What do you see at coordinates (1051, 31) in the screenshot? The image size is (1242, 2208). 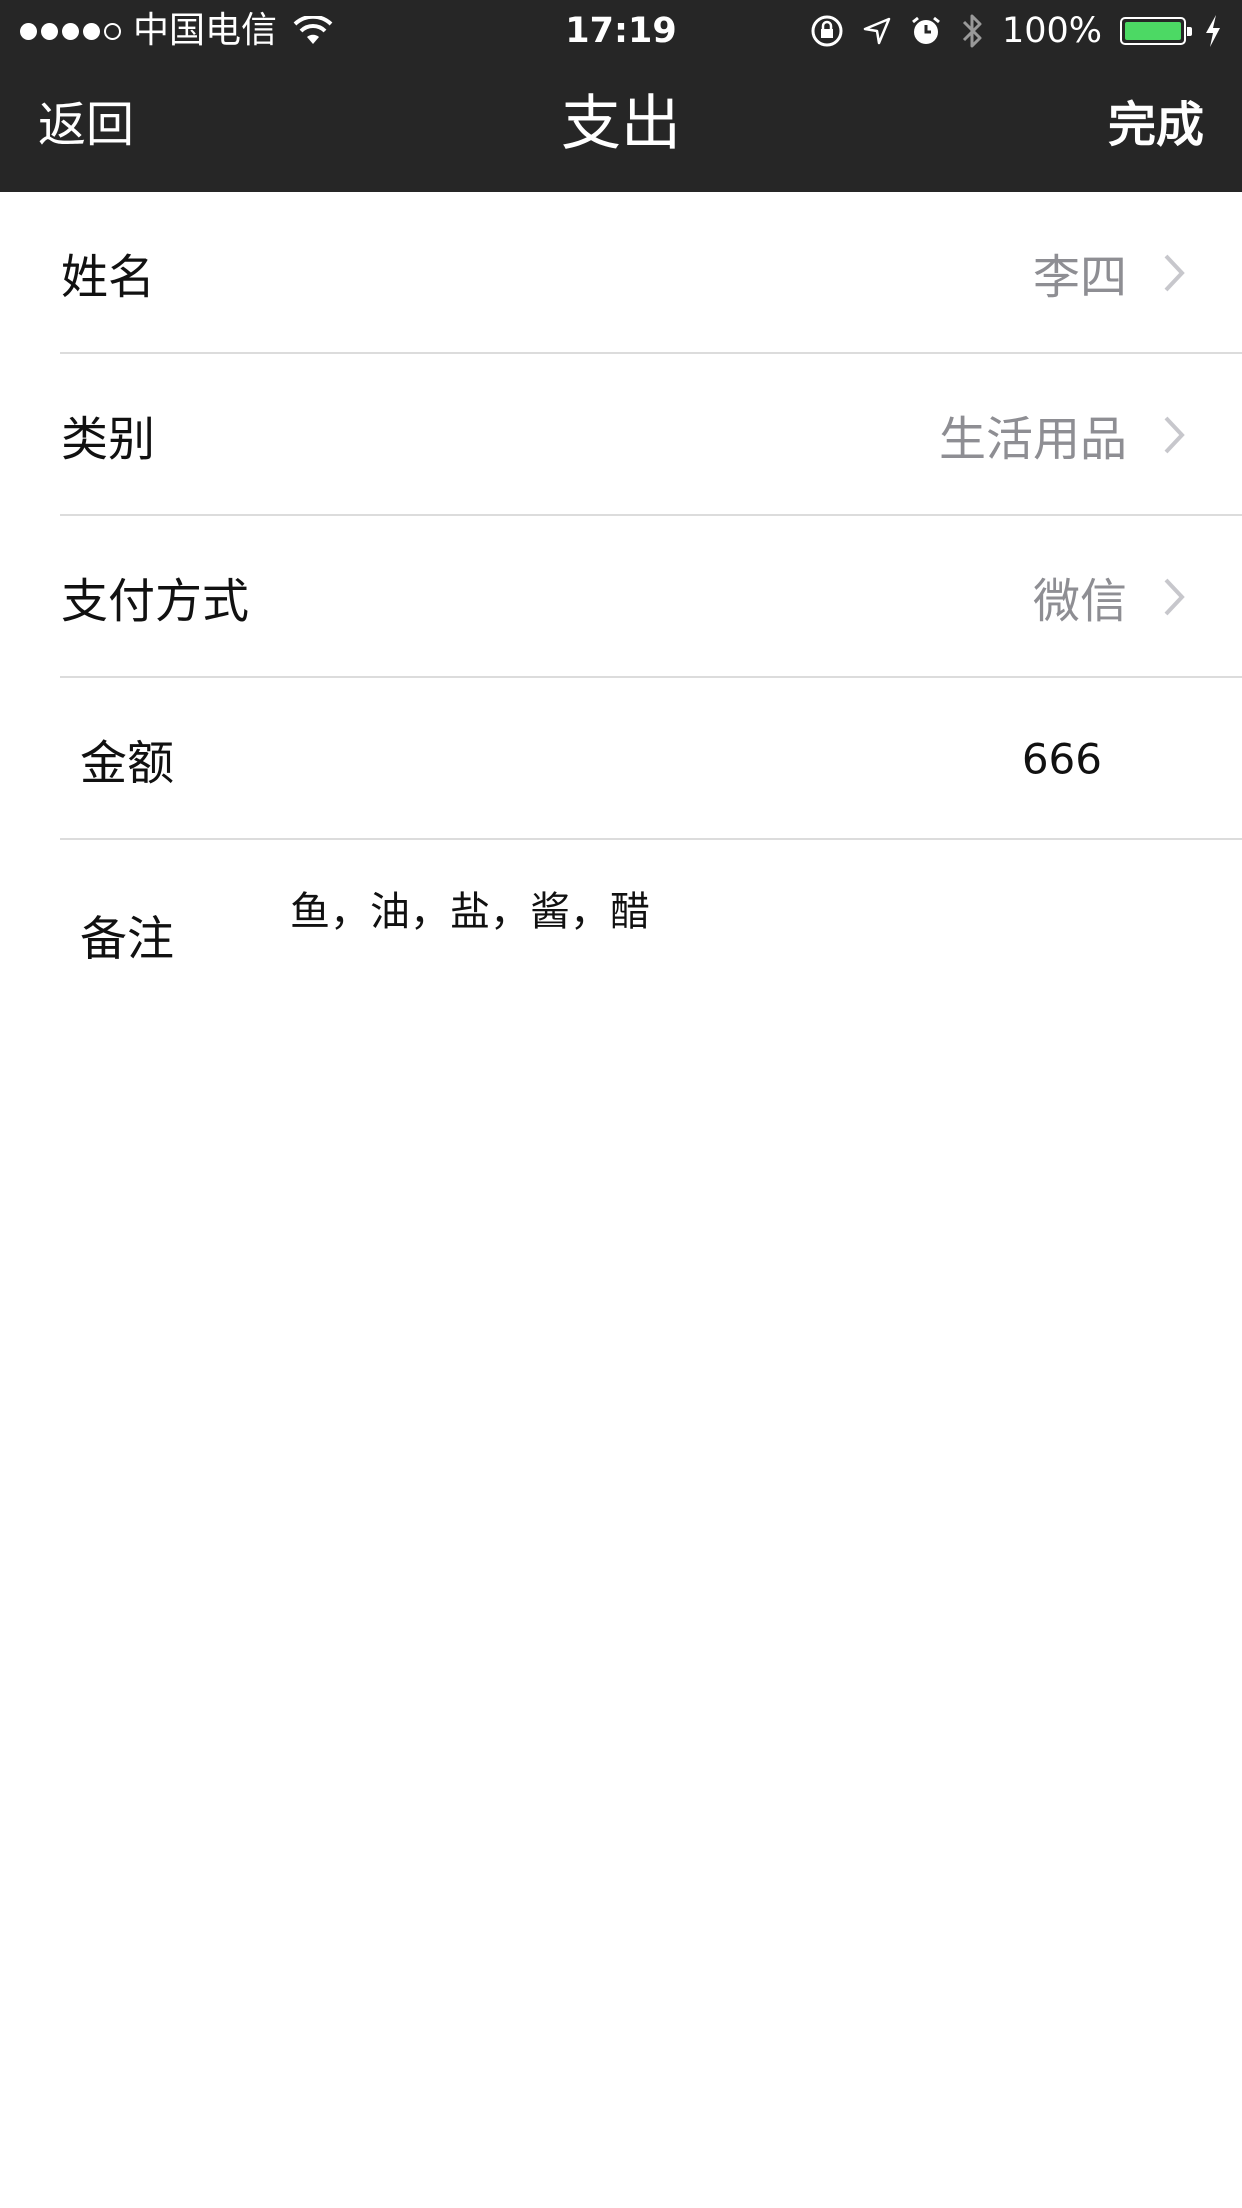 I see `battery-percent: 100%` at bounding box center [1051, 31].